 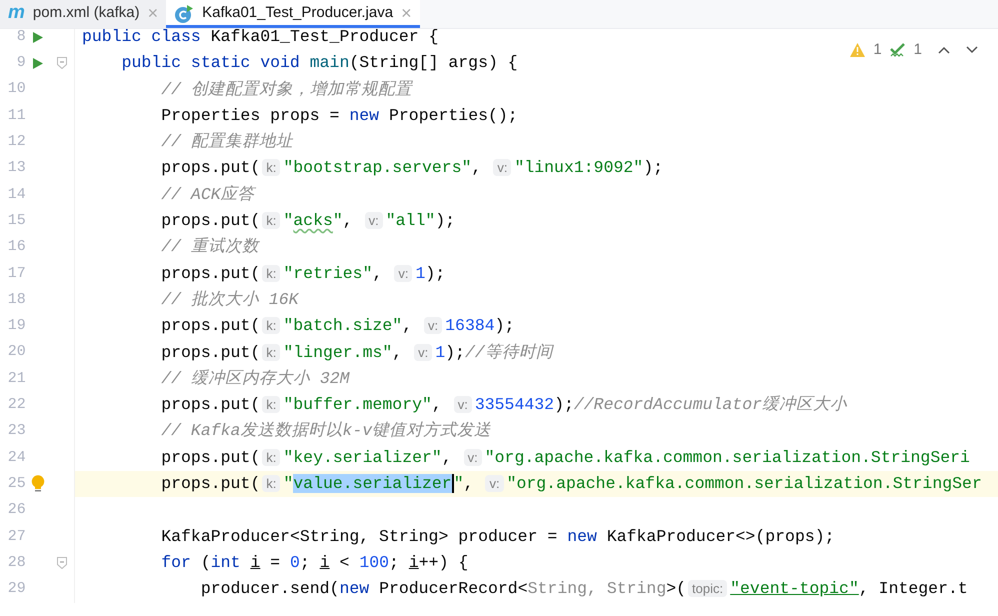 What do you see at coordinates (913, 588) in the screenshot?
I see `code-text: , Integer.t` at bounding box center [913, 588].